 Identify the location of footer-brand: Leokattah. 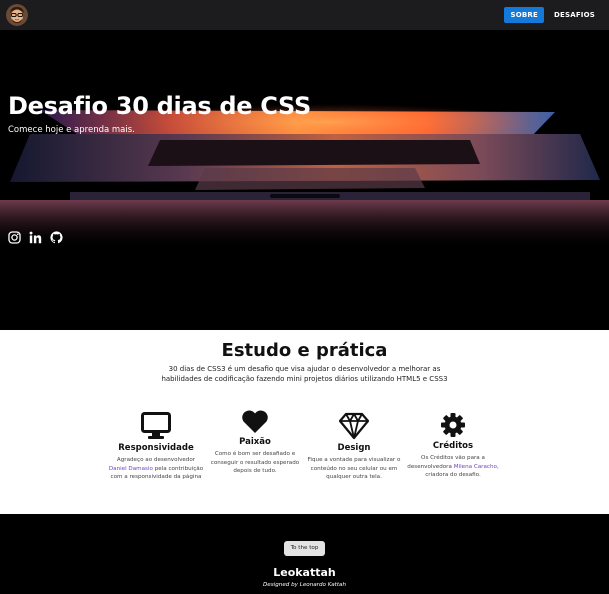
(304, 572).